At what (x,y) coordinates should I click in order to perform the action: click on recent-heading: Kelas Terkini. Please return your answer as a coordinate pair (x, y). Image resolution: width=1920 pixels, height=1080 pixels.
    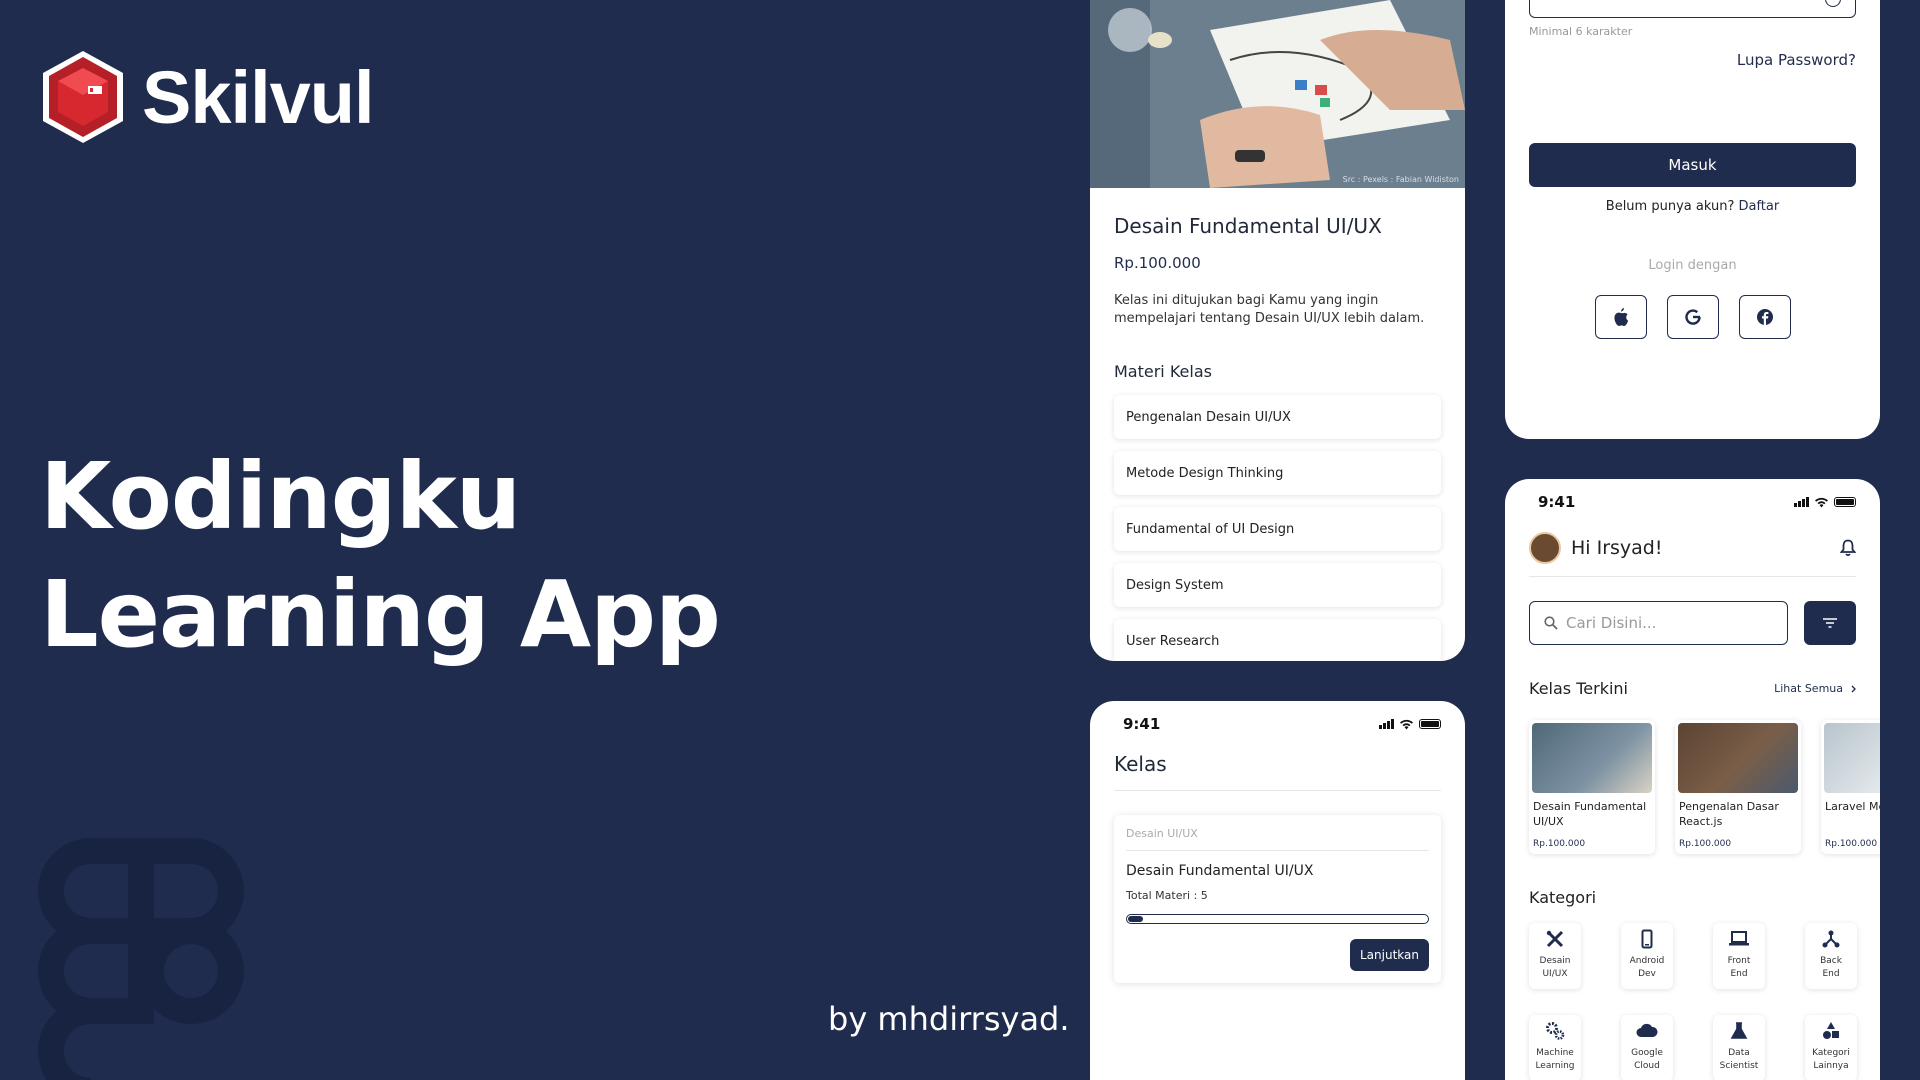
    Looking at the image, I should click on (1578, 688).